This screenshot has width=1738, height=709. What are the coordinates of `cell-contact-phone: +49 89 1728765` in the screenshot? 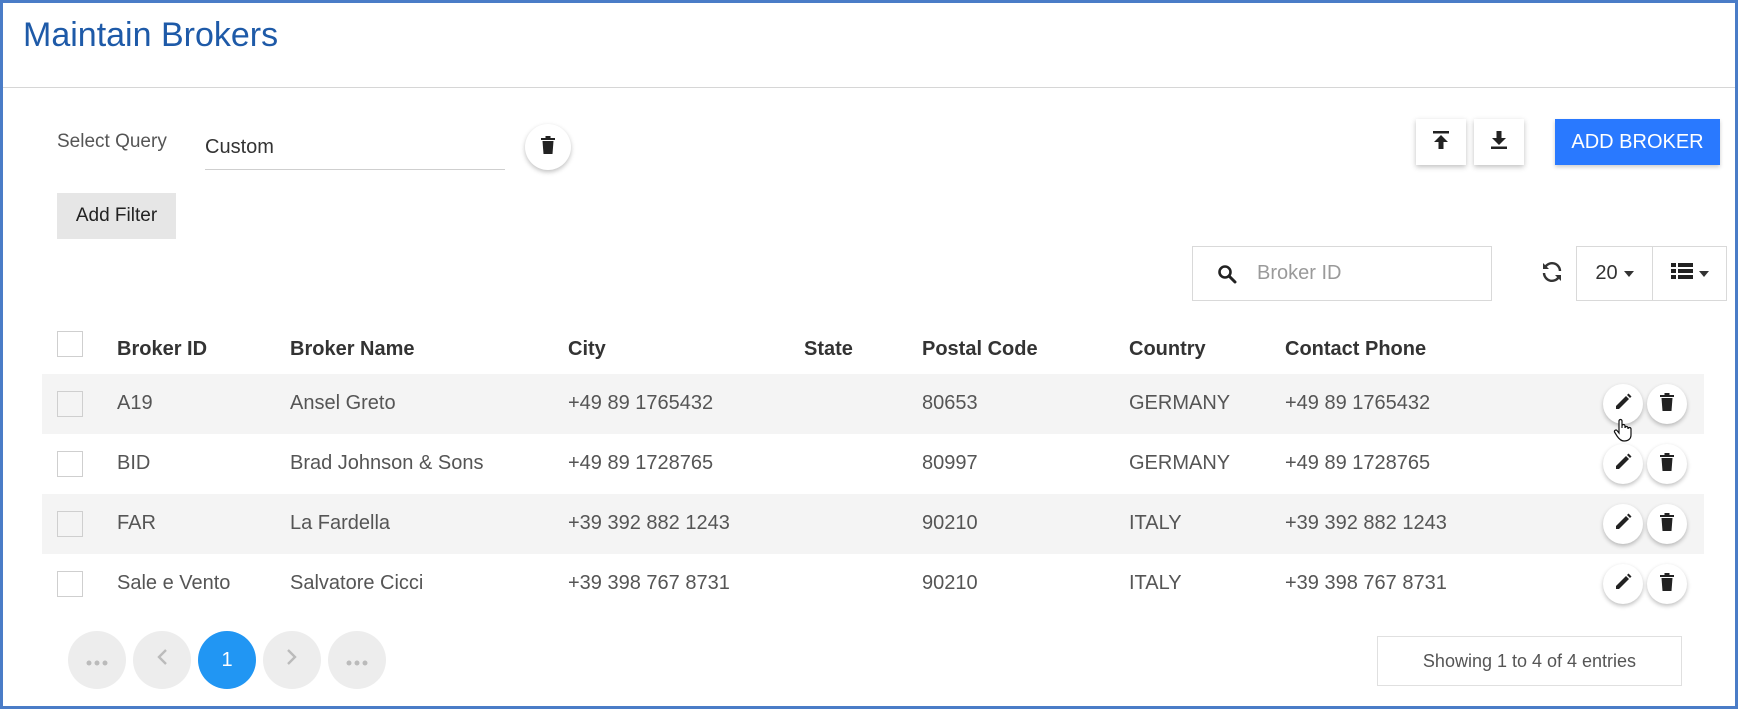 It's located at (1358, 463).